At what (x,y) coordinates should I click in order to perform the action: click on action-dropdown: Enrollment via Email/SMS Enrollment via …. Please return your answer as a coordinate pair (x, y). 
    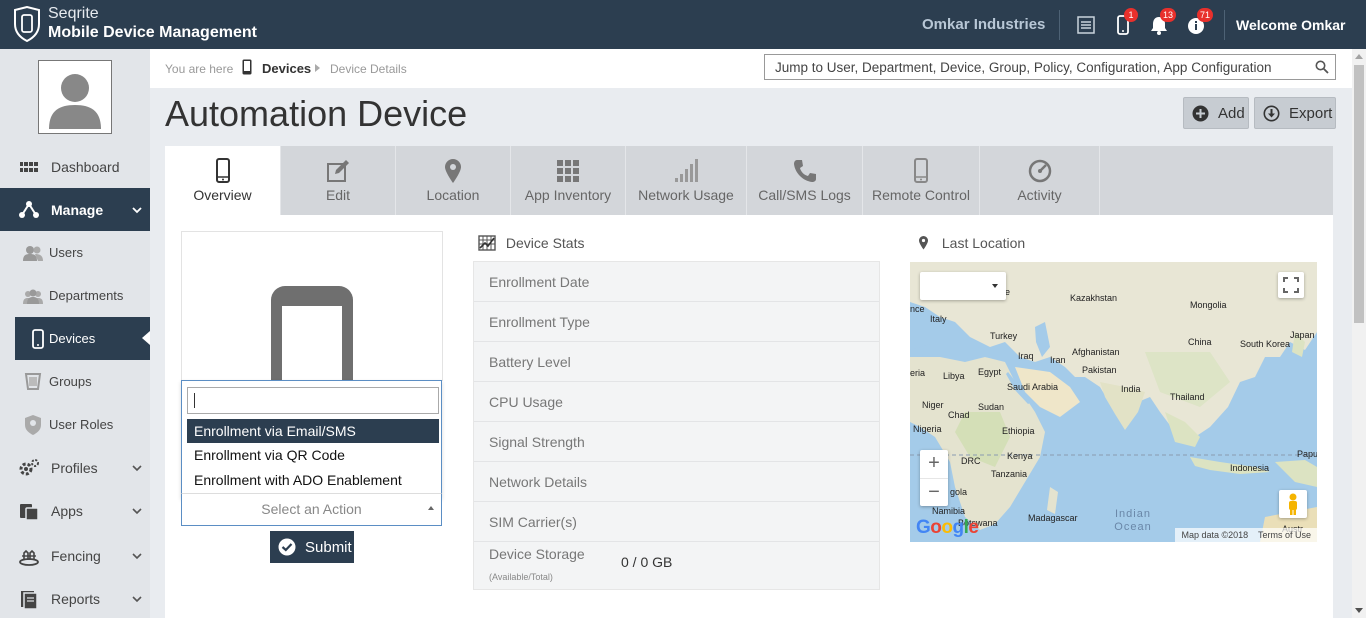
    Looking at the image, I should click on (311, 439).